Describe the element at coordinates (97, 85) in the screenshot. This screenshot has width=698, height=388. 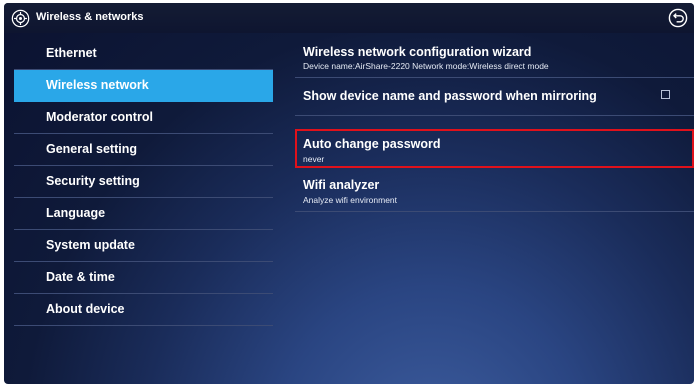
I see `sidebar-item-label: Wireless network` at that location.